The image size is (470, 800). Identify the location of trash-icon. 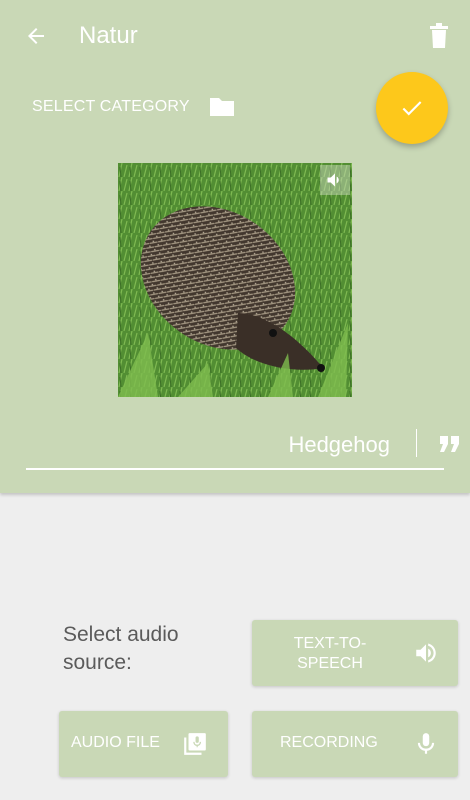
(439, 35).